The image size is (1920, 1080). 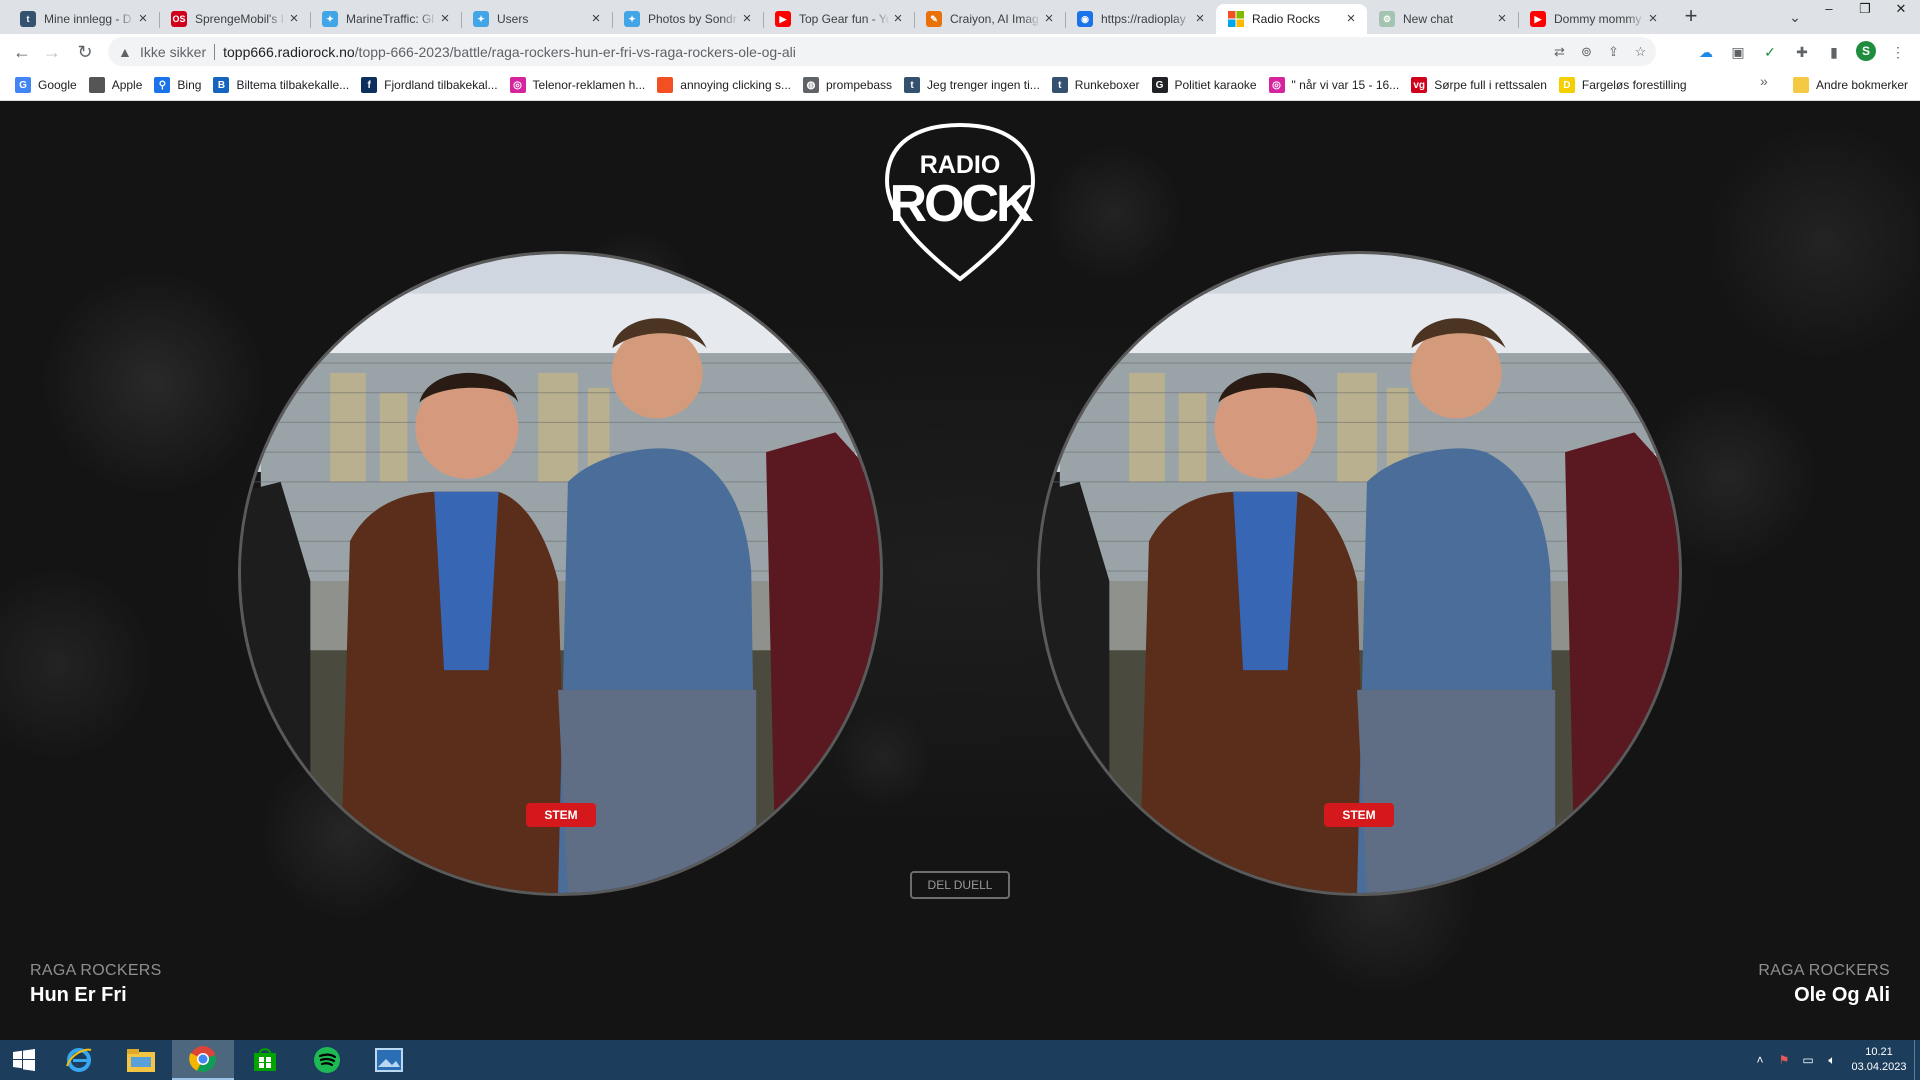 What do you see at coordinates (1428, 19) in the screenshot?
I see `tab-title: New chat` at bounding box center [1428, 19].